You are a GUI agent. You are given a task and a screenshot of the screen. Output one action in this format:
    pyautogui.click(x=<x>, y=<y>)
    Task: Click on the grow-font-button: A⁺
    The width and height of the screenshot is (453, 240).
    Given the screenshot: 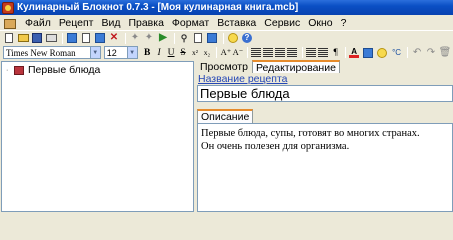 What is the action you would take?
    pyautogui.click(x=226, y=53)
    